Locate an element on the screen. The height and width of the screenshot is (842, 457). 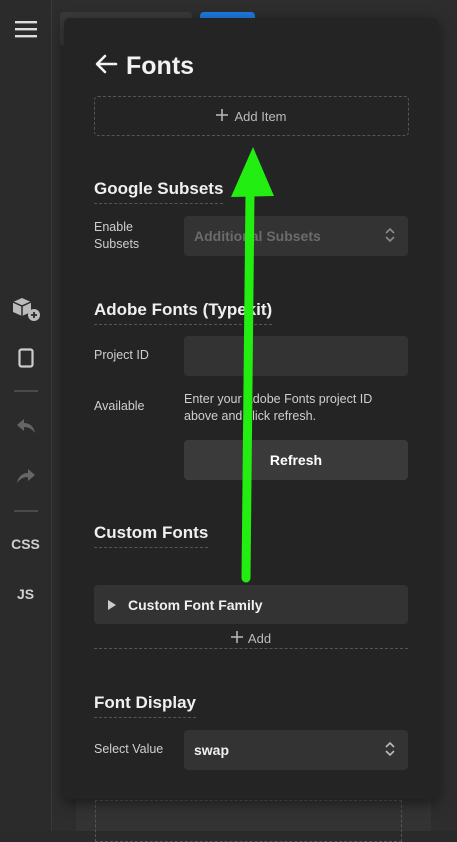
adobe-fonts-heading: Adobe Fonts (Typekit) is located at coordinates (183, 312).